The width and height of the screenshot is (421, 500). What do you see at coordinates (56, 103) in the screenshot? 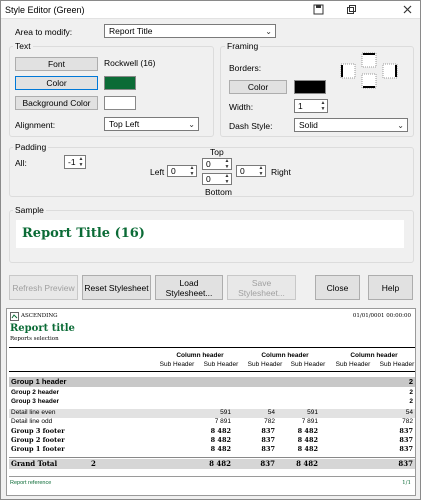
I see `background-color-button: Background Color` at bounding box center [56, 103].